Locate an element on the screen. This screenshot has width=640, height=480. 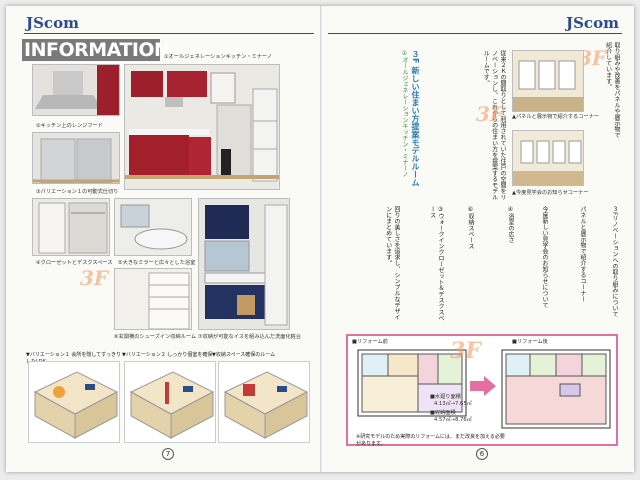
right-feature-subtitle: ①オールジェネレーションキッチン・ミナーノ is located at coordinates (404, 113).